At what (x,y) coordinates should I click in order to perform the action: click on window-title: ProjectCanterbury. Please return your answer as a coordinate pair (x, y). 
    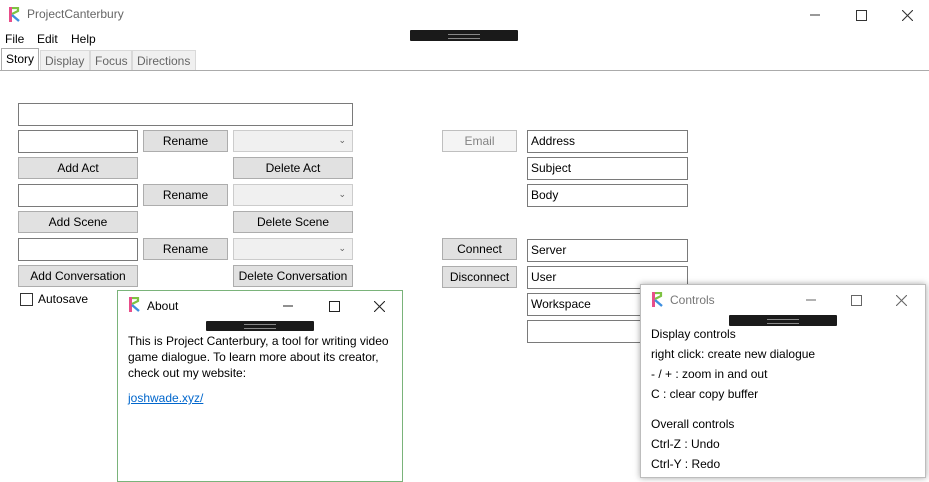
    Looking at the image, I should click on (75, 14).